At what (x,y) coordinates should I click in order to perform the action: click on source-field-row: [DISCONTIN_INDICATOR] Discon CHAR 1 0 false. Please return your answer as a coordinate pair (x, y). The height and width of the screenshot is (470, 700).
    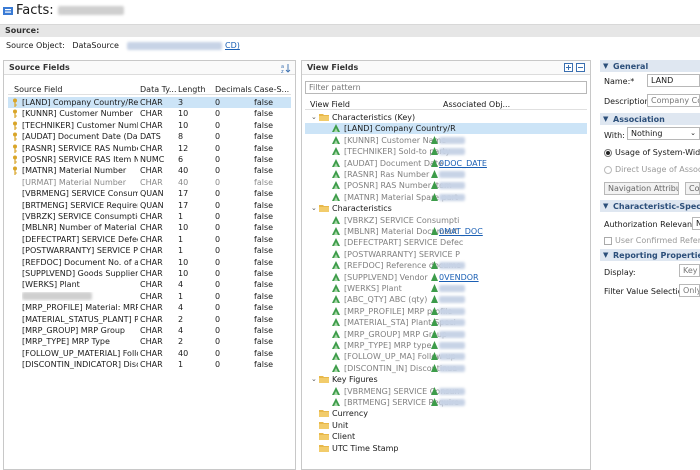
    Looking at the image, I should click on (149, 364).